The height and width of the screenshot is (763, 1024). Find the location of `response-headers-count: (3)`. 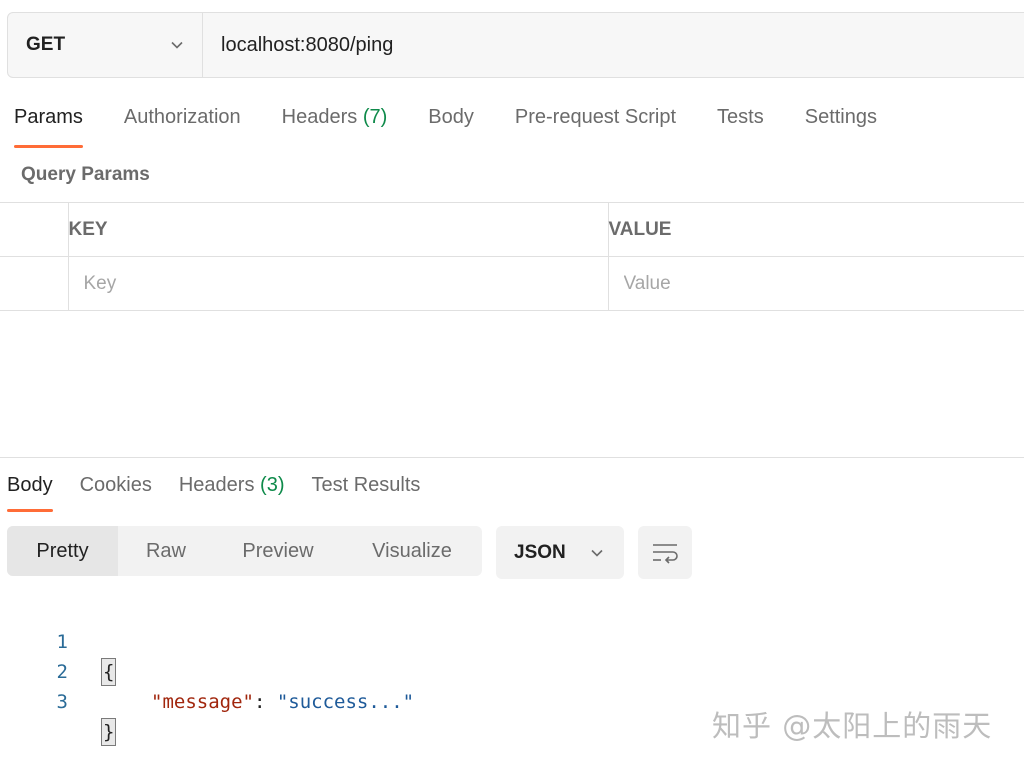

response-headers-count: (3) is located at coordinates (272, 485).